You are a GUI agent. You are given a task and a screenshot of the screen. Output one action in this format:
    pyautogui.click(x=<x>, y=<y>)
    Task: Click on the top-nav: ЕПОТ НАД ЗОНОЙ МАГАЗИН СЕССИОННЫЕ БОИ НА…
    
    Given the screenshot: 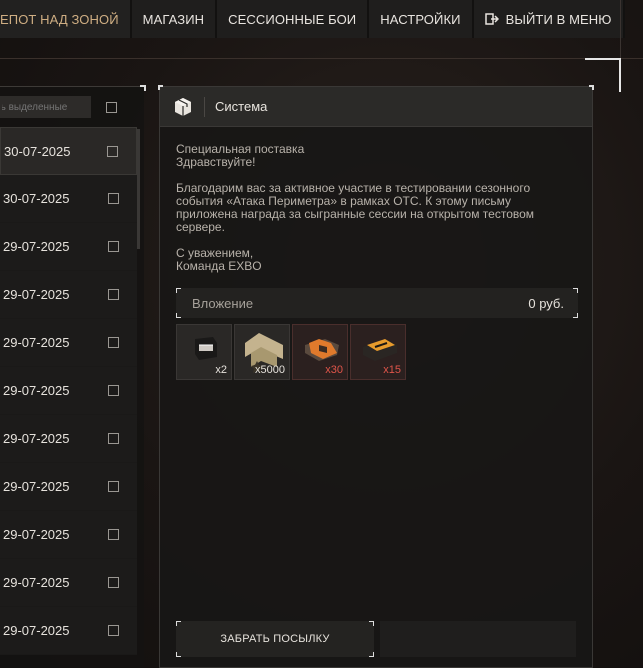 What is the action you would take?
    pyautogui.click(x=312, y=19)
    